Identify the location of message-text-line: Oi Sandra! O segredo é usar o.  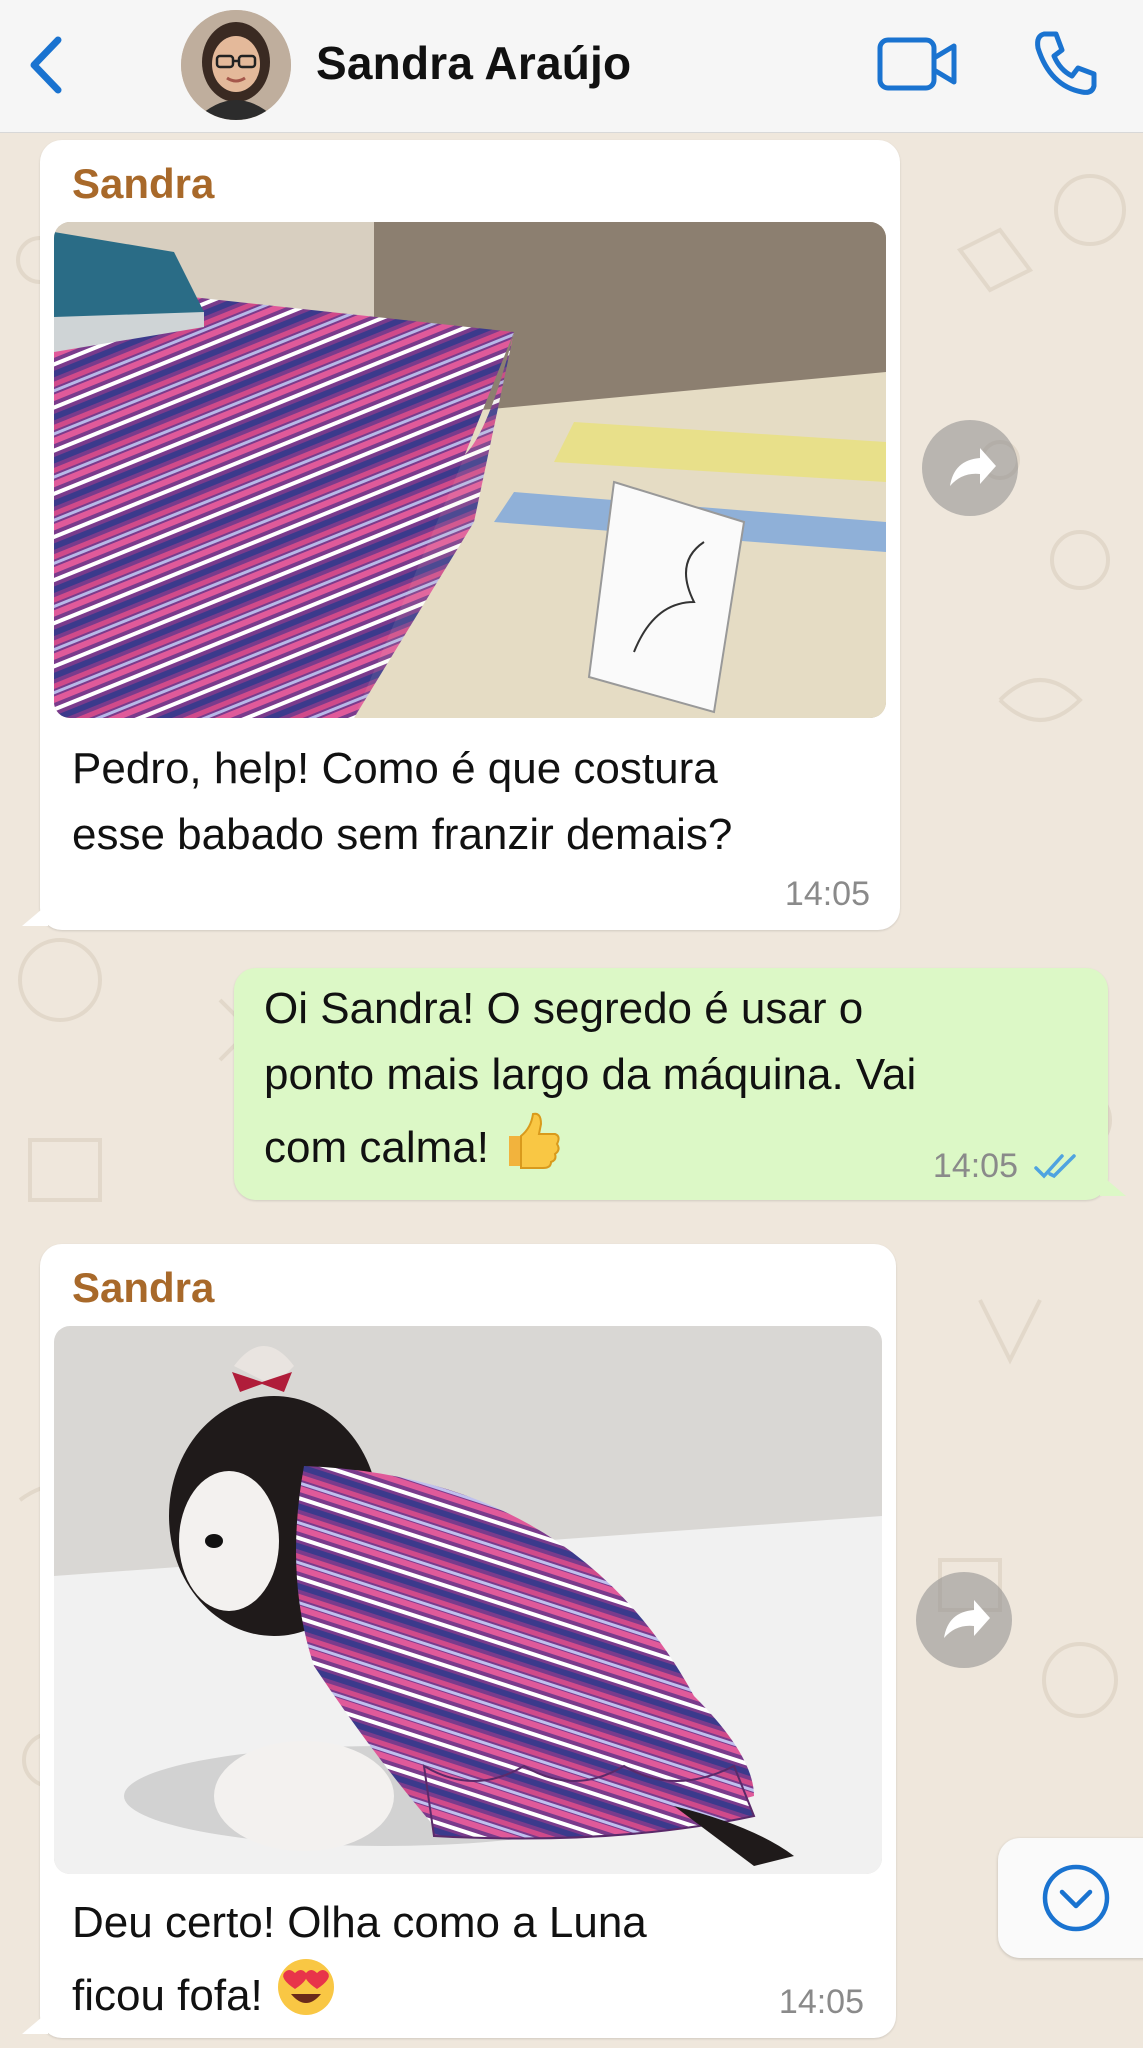
(564, 1008).